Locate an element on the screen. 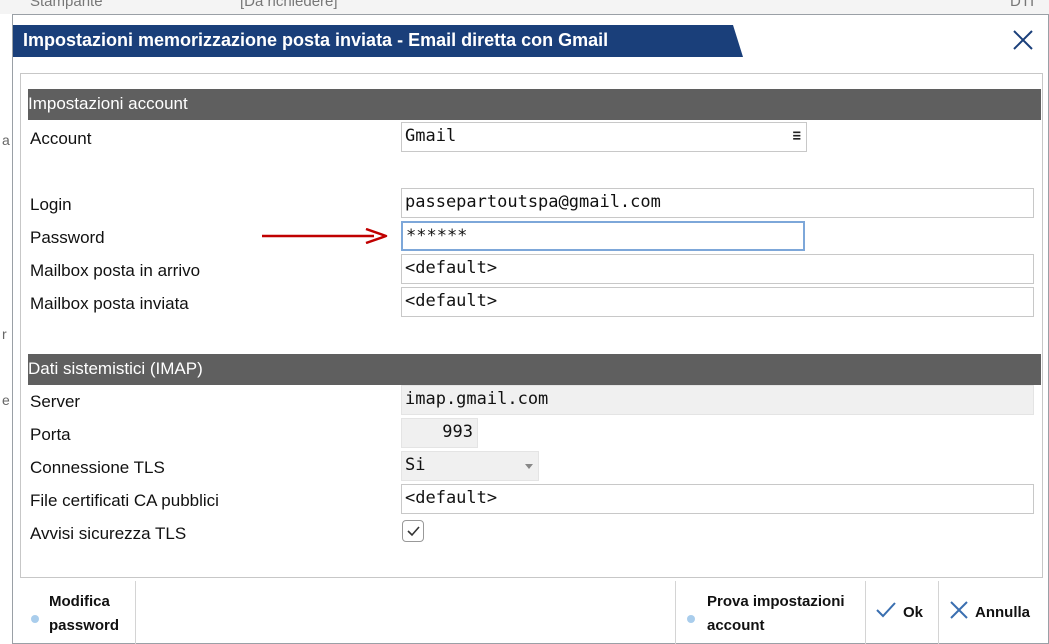  annotation-arrow-icon is located at coordinates (325, 236).